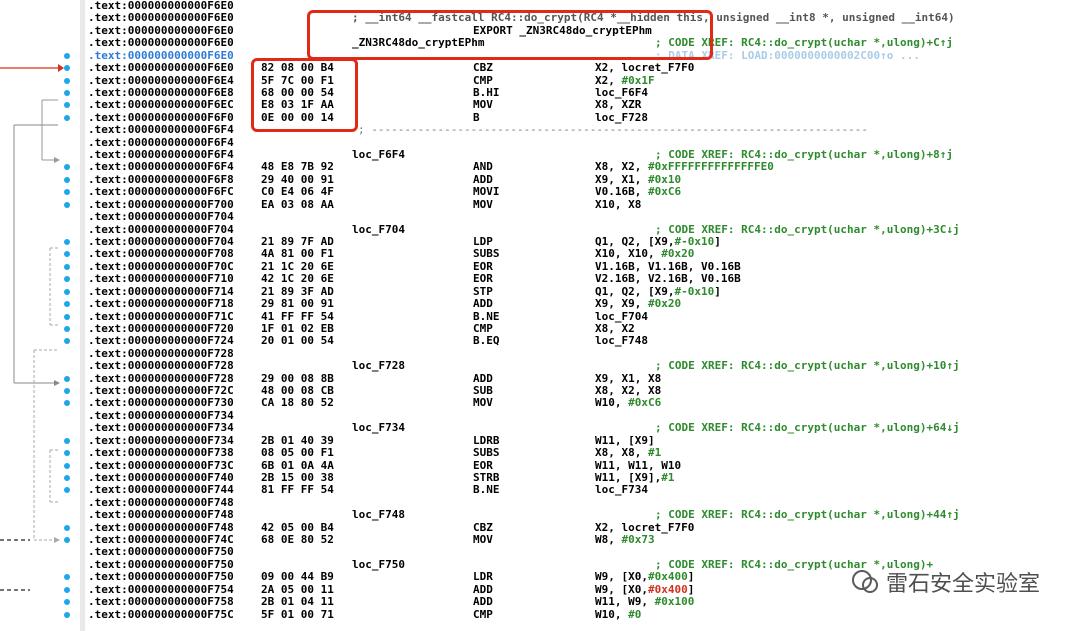 The width and height of the screenshot is (1080, 631). I want to click on operands: X8, X8, #1, so click(628, 453).